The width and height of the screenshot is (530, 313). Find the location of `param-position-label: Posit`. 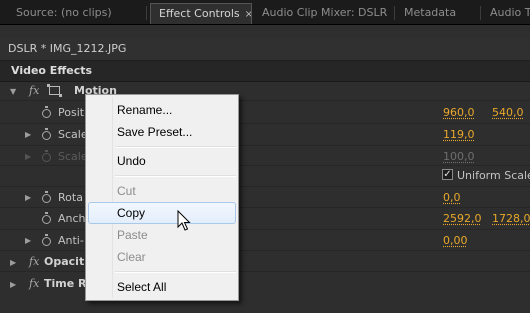

param-position-label: Posit is located at coordinates (71, 112).